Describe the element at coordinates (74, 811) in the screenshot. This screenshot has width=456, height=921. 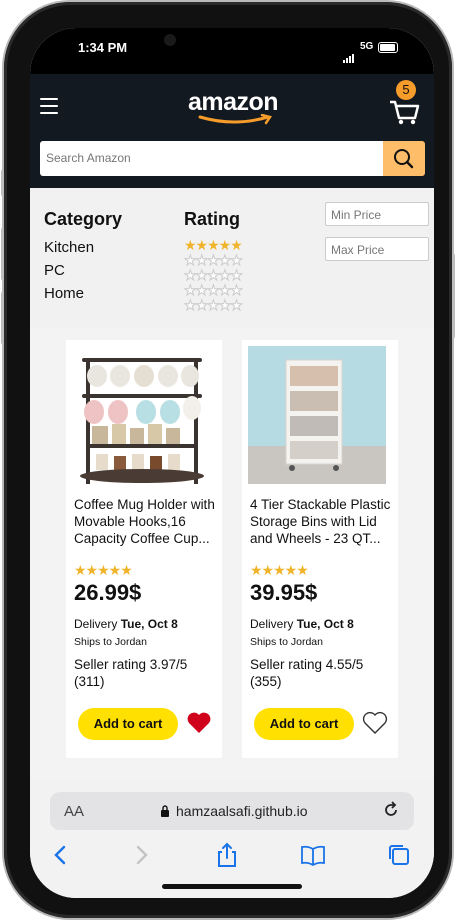
I see `reader-aa-button: AA` at that location.